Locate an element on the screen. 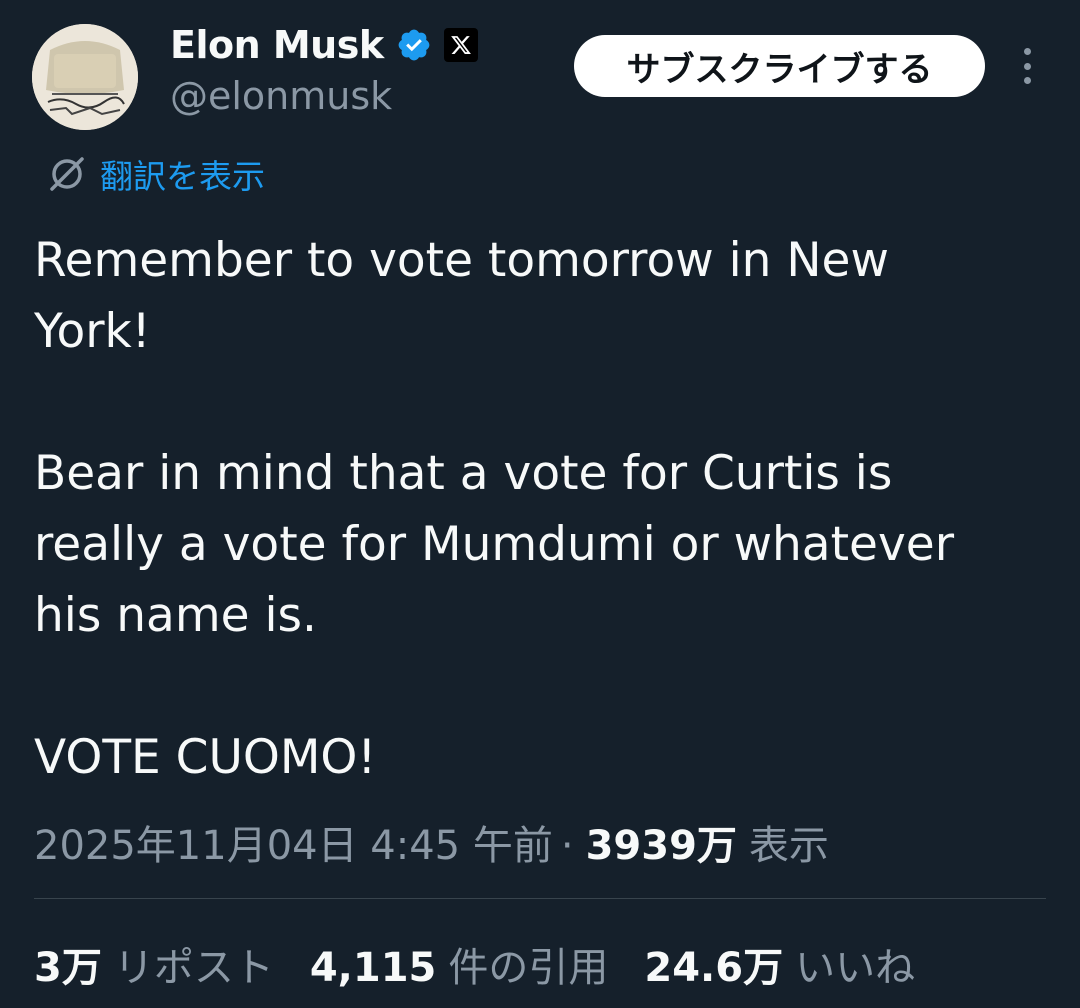 Image resolution: width=1080 pixels, height=1008 pixels. author-name-row: Elon Musk is located at coordinates (324, 45).